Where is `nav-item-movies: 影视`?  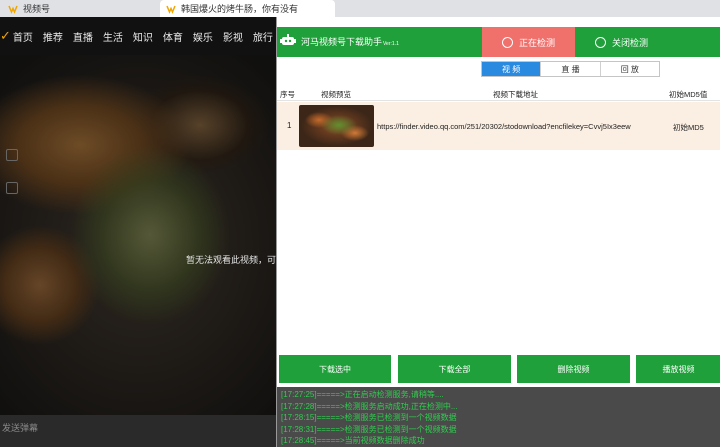
nav-item-movies: 影视 is located at coordinates (233, 36).